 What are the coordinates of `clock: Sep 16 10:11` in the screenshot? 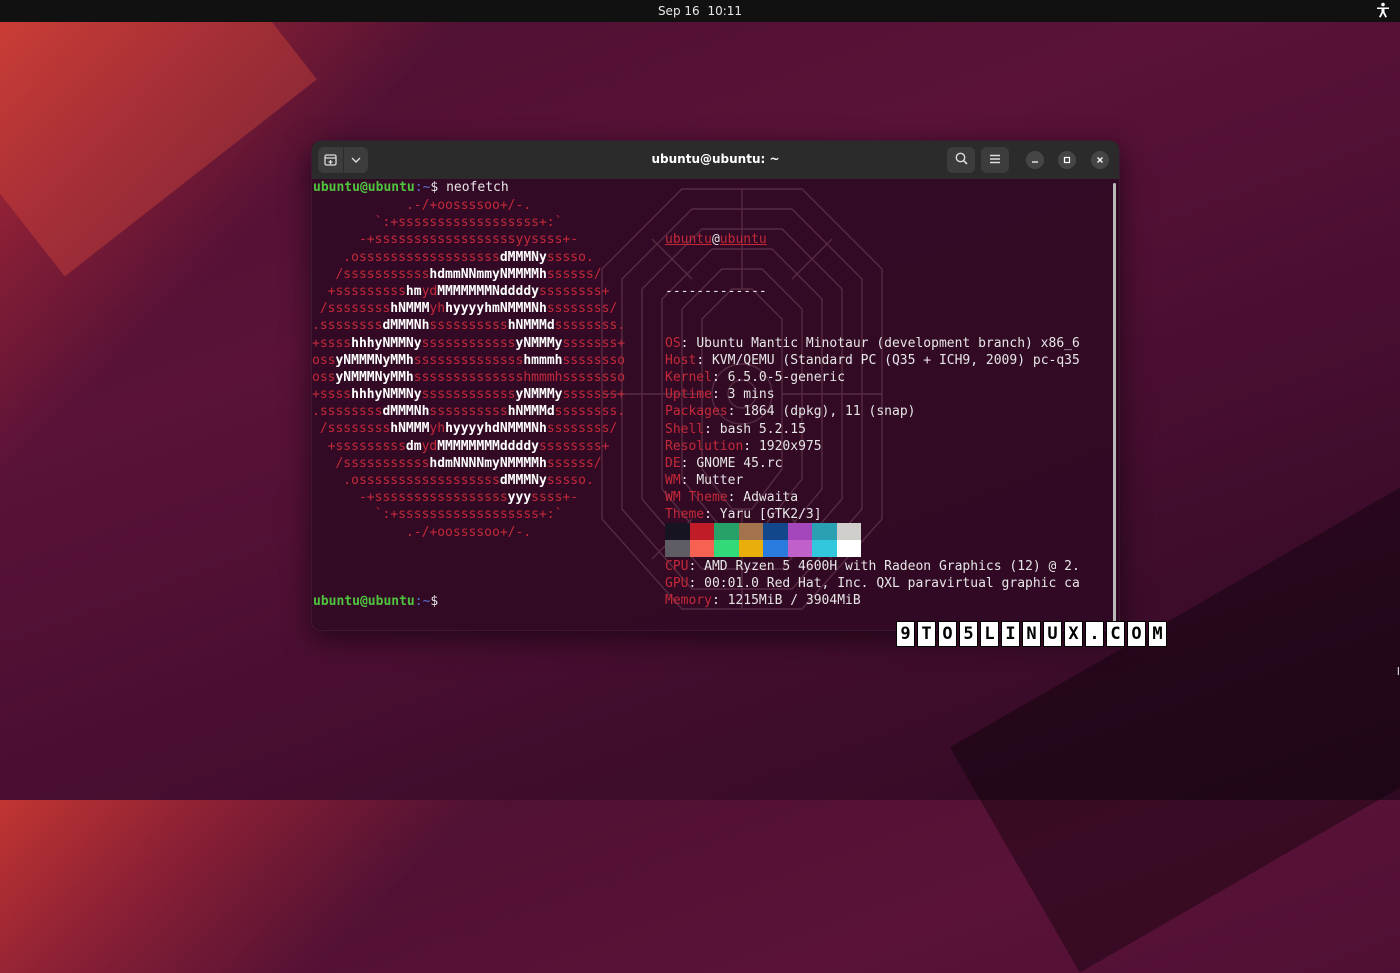 It's located at (700, 11).